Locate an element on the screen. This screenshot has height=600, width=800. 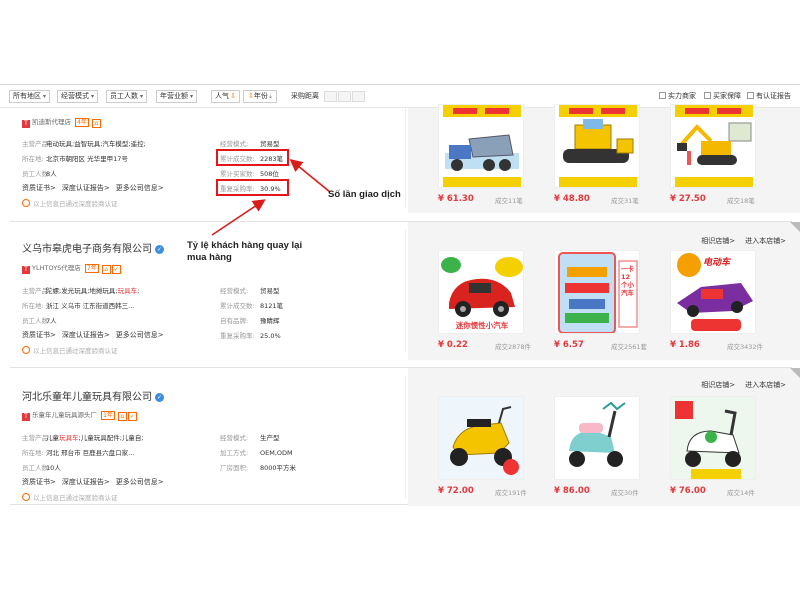
arrow-repurchase is located at coordinates (238, 217).